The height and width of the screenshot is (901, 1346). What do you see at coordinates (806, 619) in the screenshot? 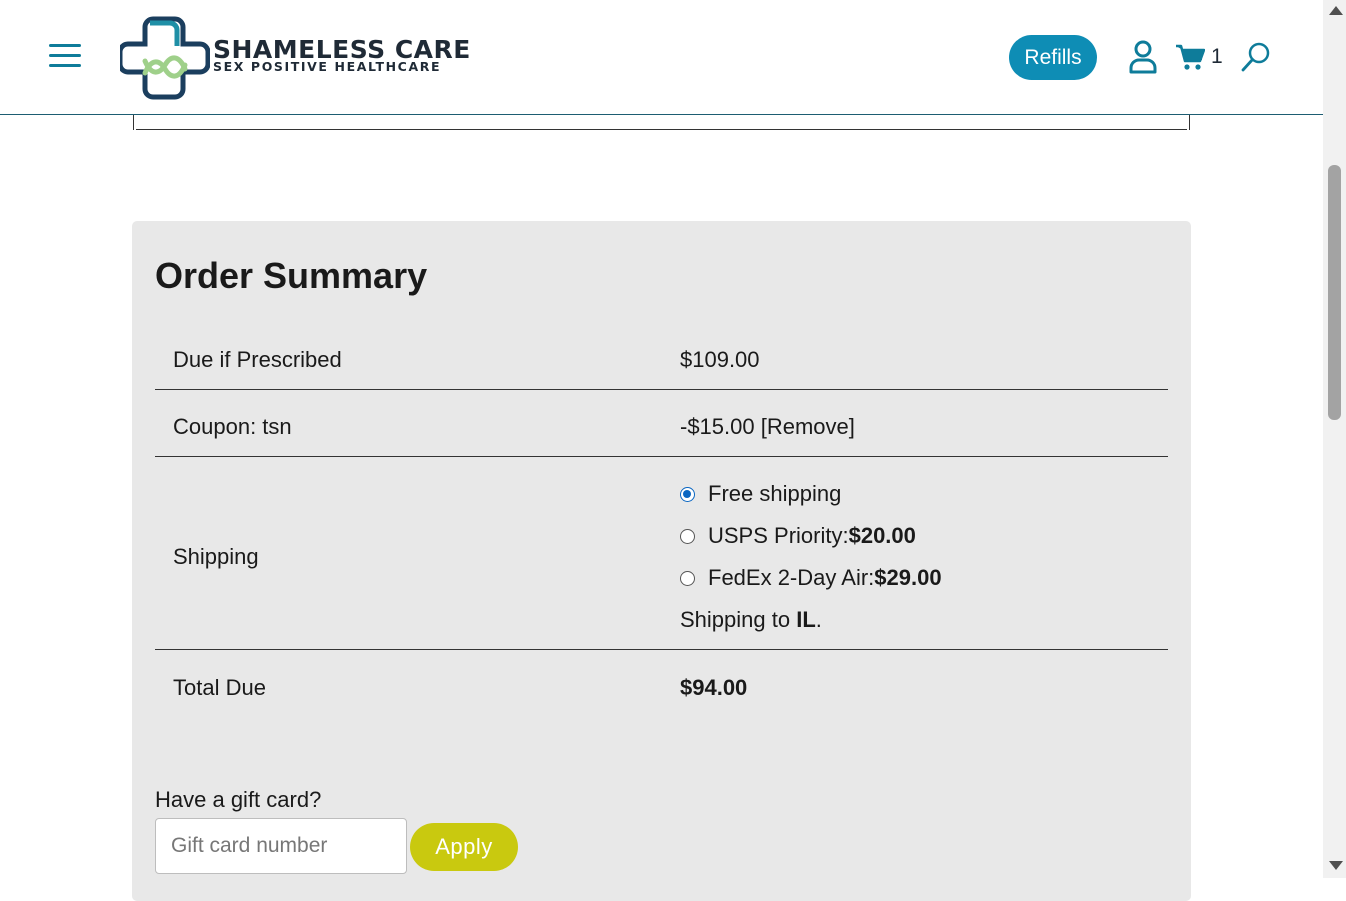
I see `shipping-destination-state: IL` at bounding box center [806, 619].